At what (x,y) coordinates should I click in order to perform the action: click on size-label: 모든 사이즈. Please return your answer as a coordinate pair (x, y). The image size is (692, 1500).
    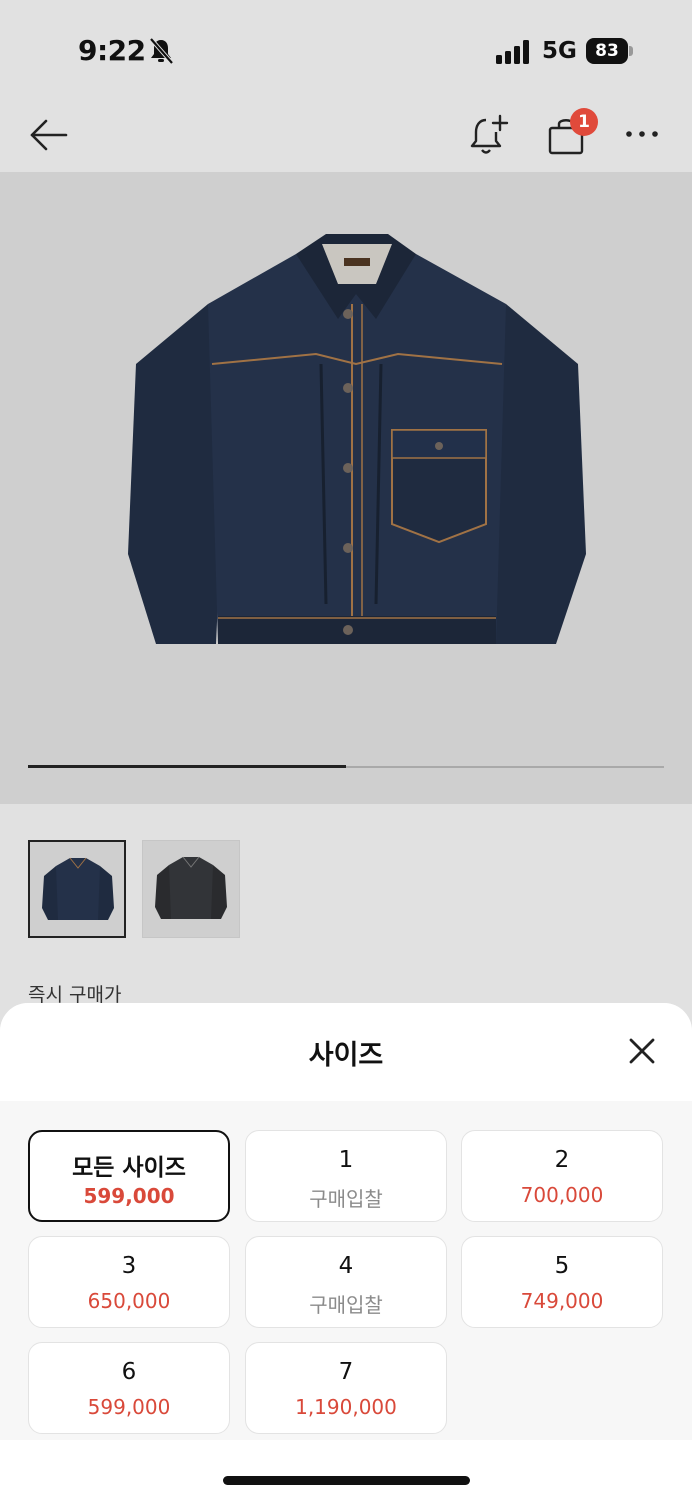
    Looking at the image, I should click on (129, 1168).